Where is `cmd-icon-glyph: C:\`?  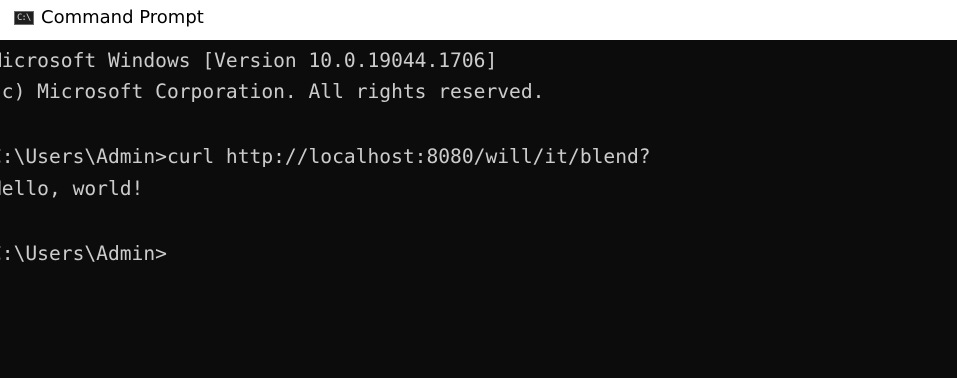
cmd-icon-glyph: C:\ is located at coordinates (24, 18).